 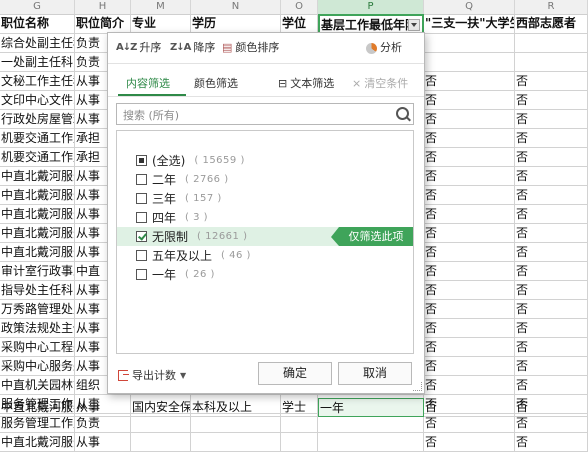 What do you see at coordinates (375, 373) in the screenshot?
I see `cancel-button: 取消` at bounding box center [375, 373].